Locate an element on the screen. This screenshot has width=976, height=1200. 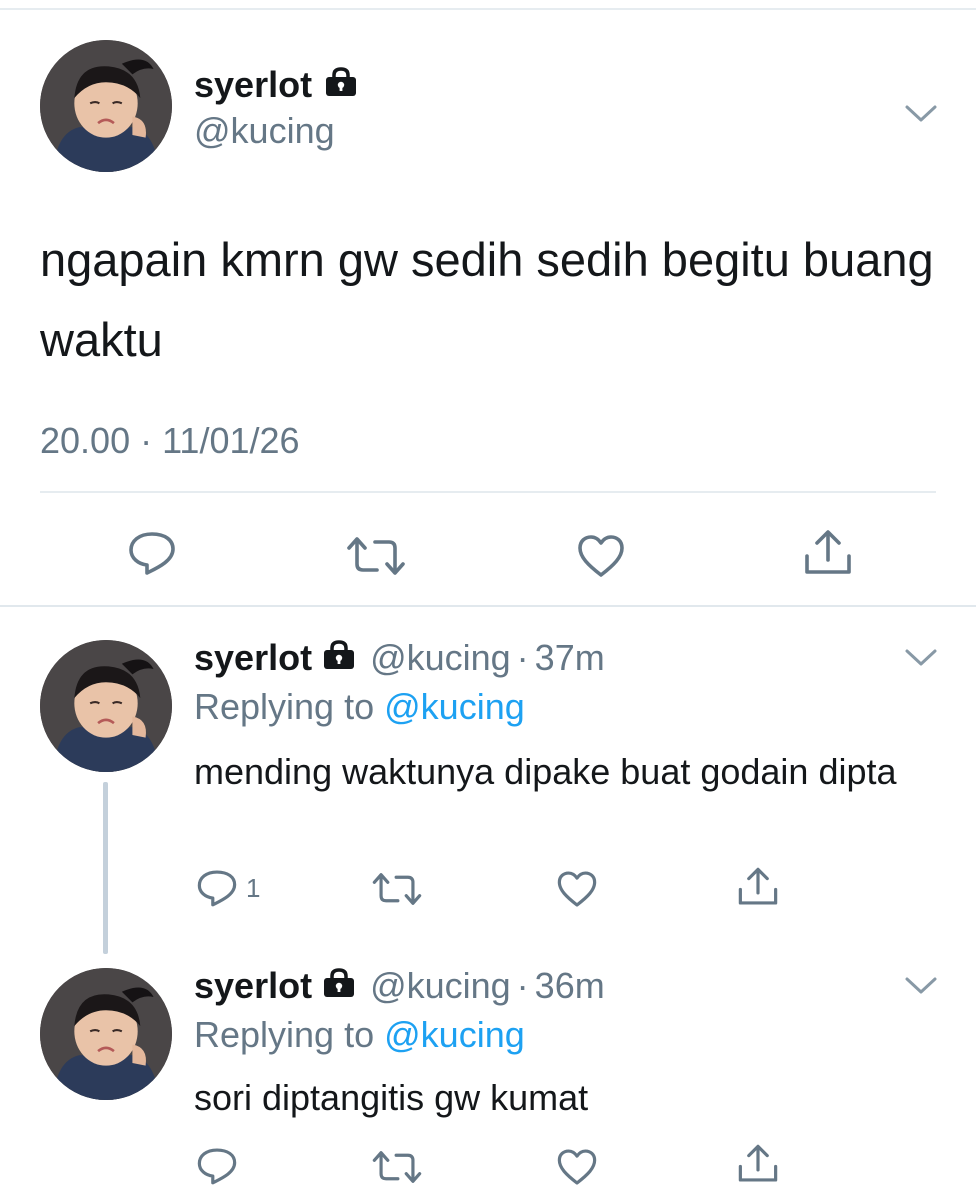
reply-button: 1 is located at coordinates (228, 888).